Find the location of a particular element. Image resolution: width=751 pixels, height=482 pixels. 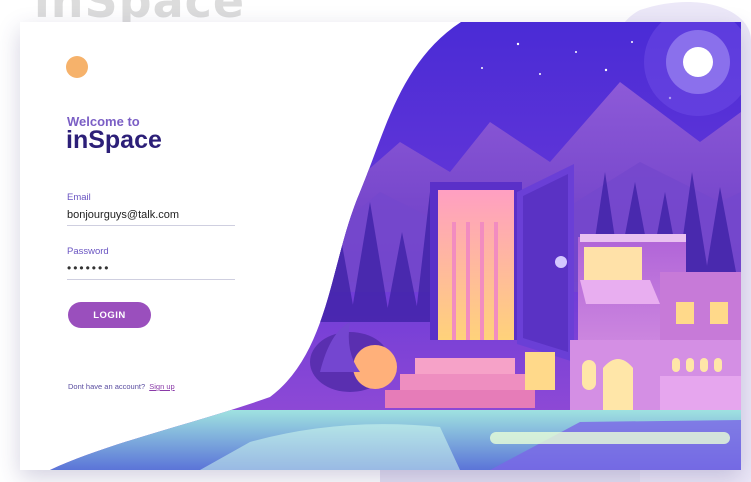

email-field is located at coordinates (151, 215).